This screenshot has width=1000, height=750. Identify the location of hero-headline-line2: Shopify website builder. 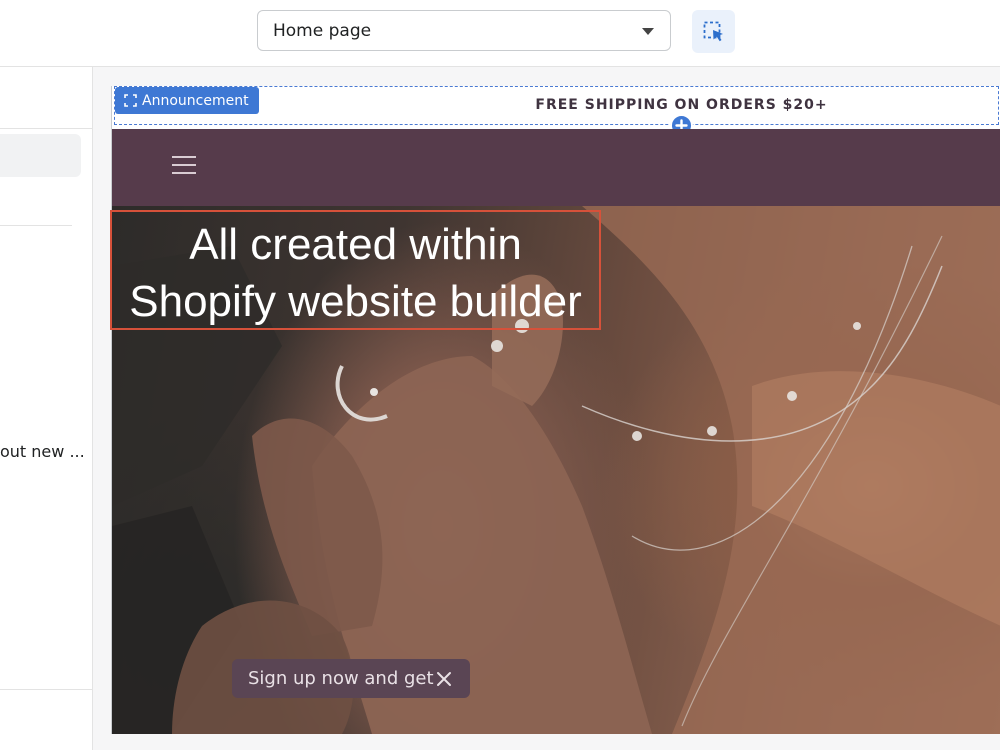
(355, 301).